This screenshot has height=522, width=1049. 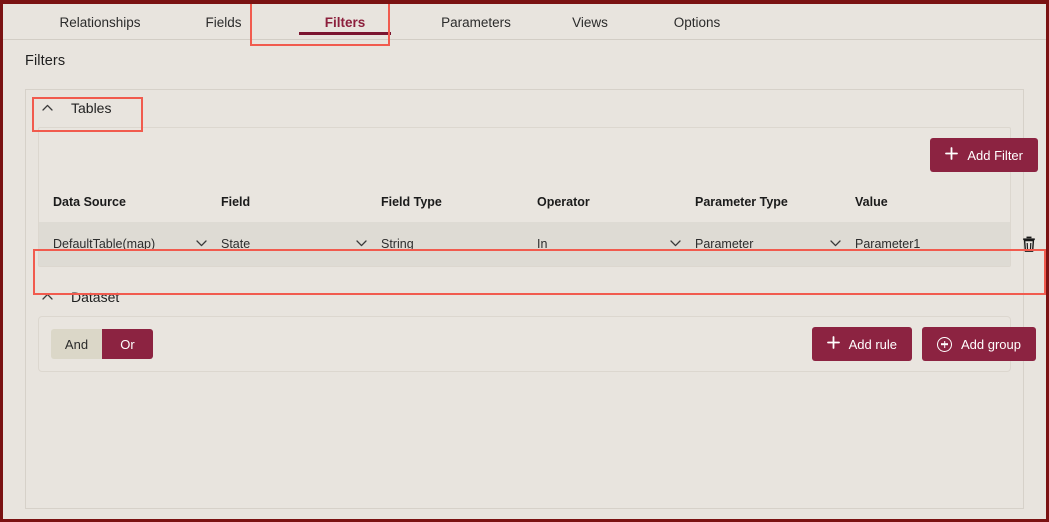 What do you see at coordinates (538, 155) in the screenshot?
I see `tables-card-toolbar: Add Filter` at bounding box center [538, 155].